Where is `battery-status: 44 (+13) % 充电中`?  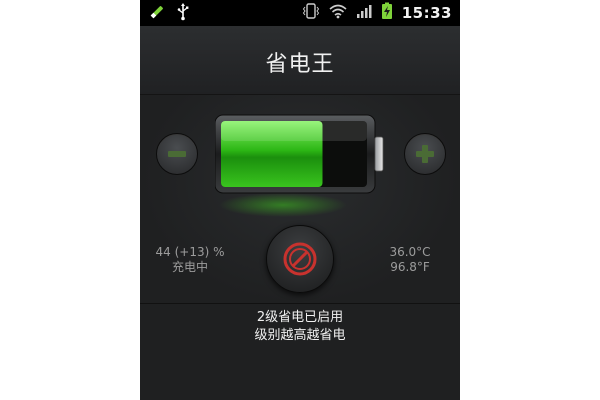 battery-status: 44 (+13) % 充电中 is located at coordinates (190, 260).